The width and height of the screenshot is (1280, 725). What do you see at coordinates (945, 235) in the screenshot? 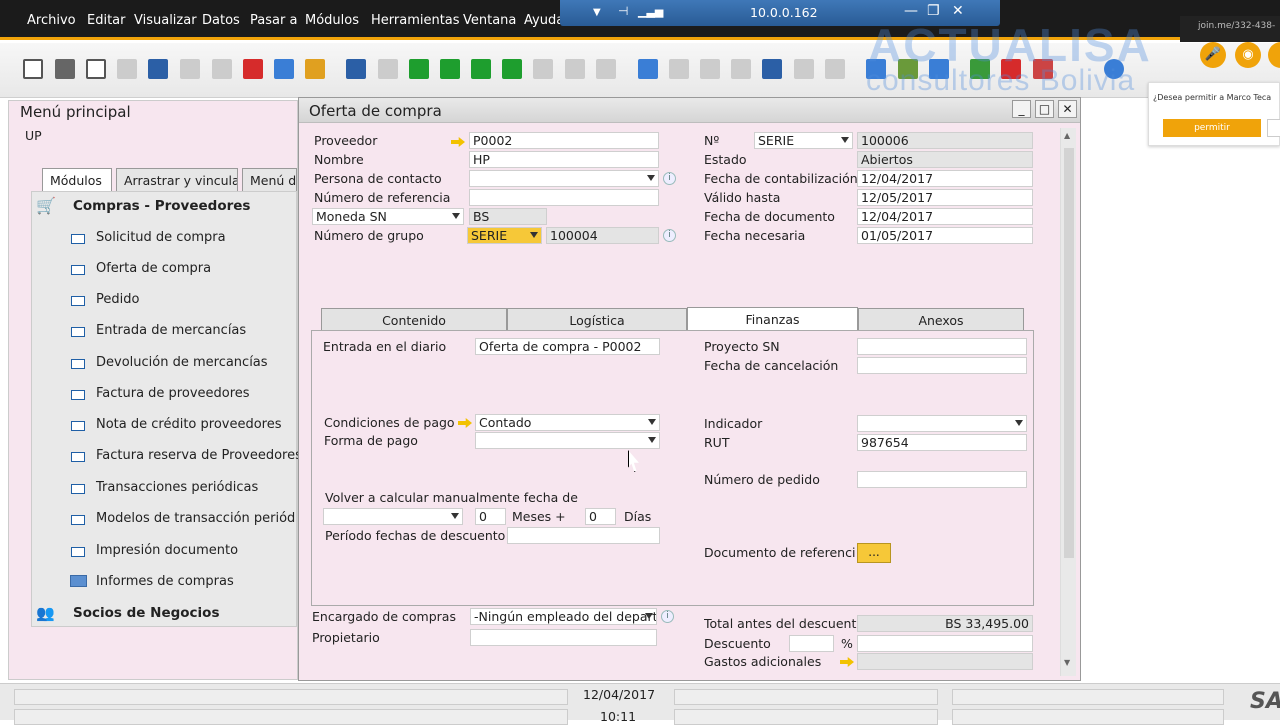
I see `fecha-necesaria-field: 01/05/2017` at bounding box center [945, 235].